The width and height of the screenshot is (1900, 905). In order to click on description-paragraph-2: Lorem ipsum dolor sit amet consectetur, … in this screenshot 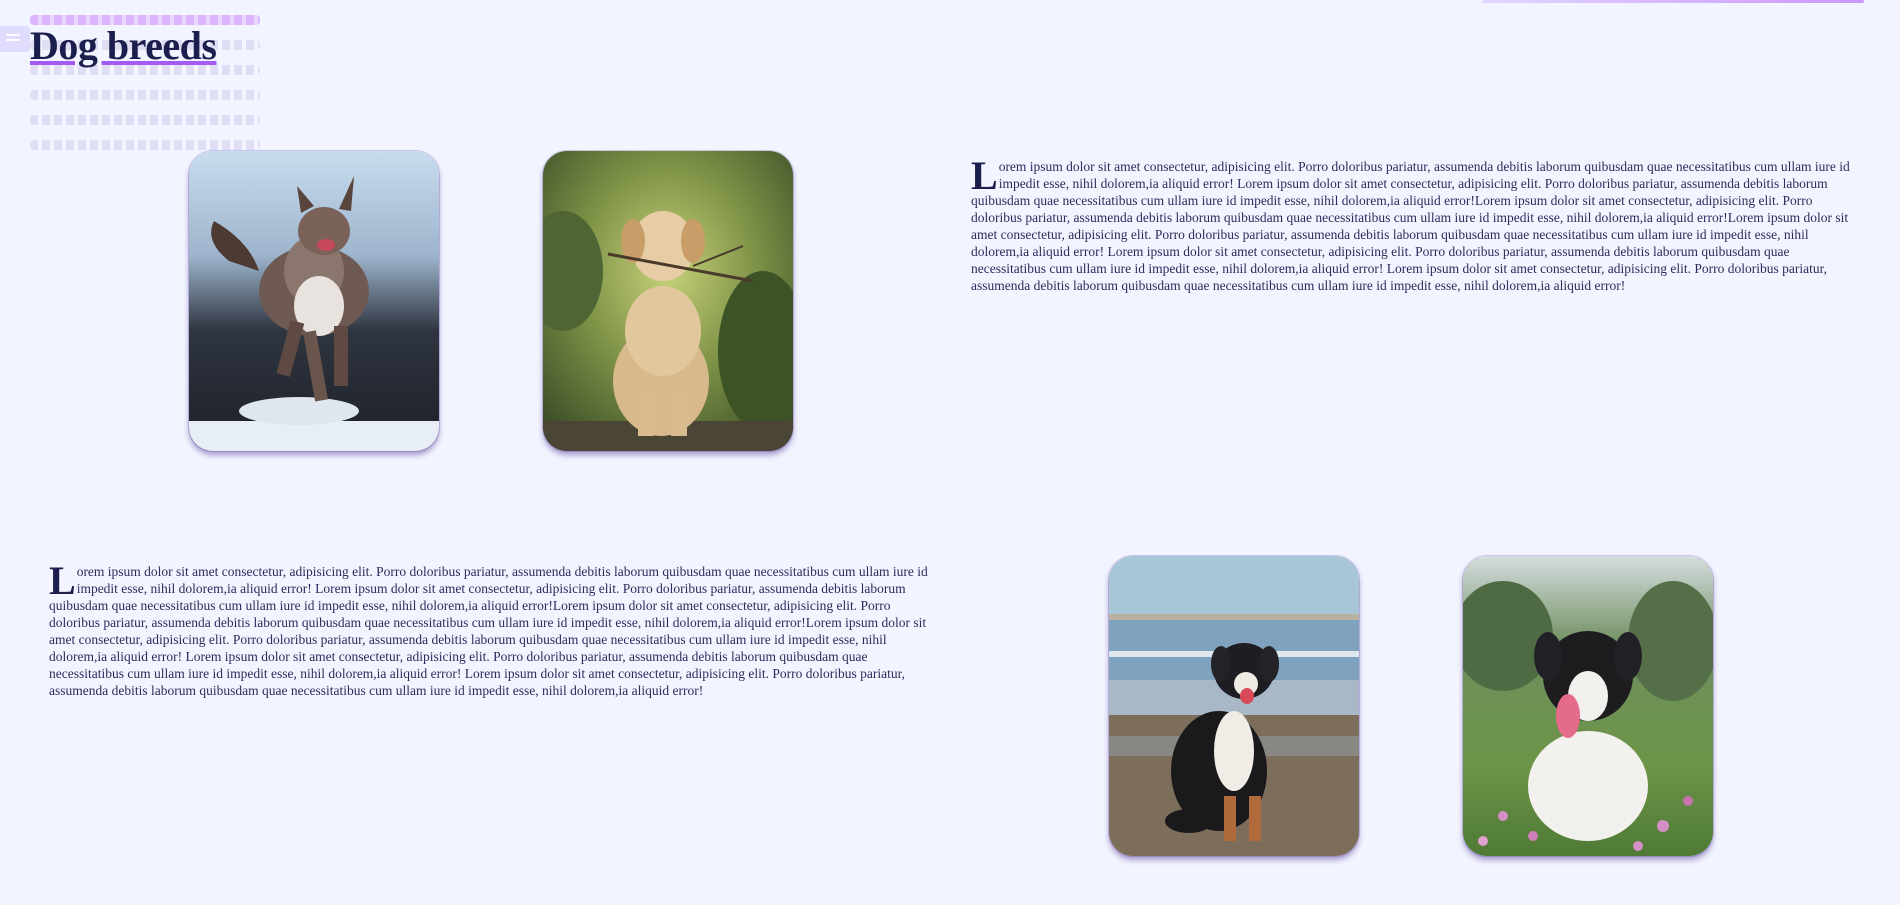, I will do `click(489, 628)`.